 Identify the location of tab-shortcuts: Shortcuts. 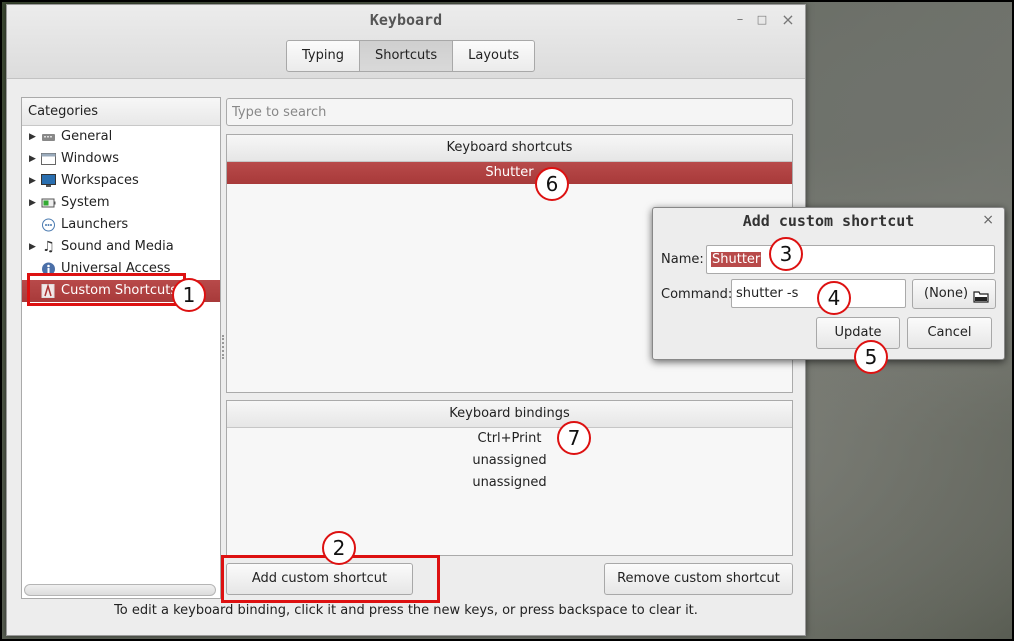
(406, 56).